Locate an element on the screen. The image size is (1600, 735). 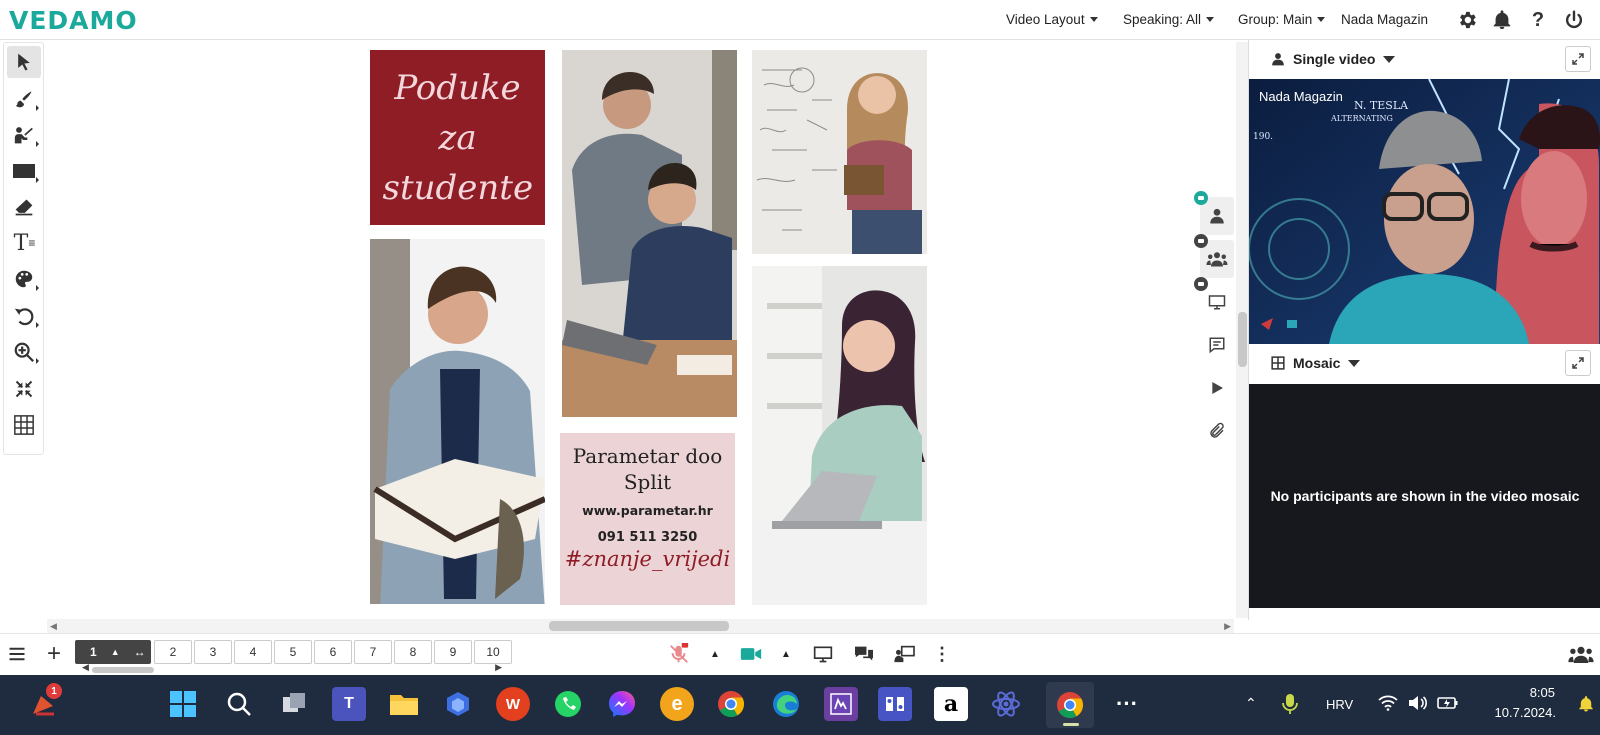
photo-girl-books is located at coordinates (839, 152).